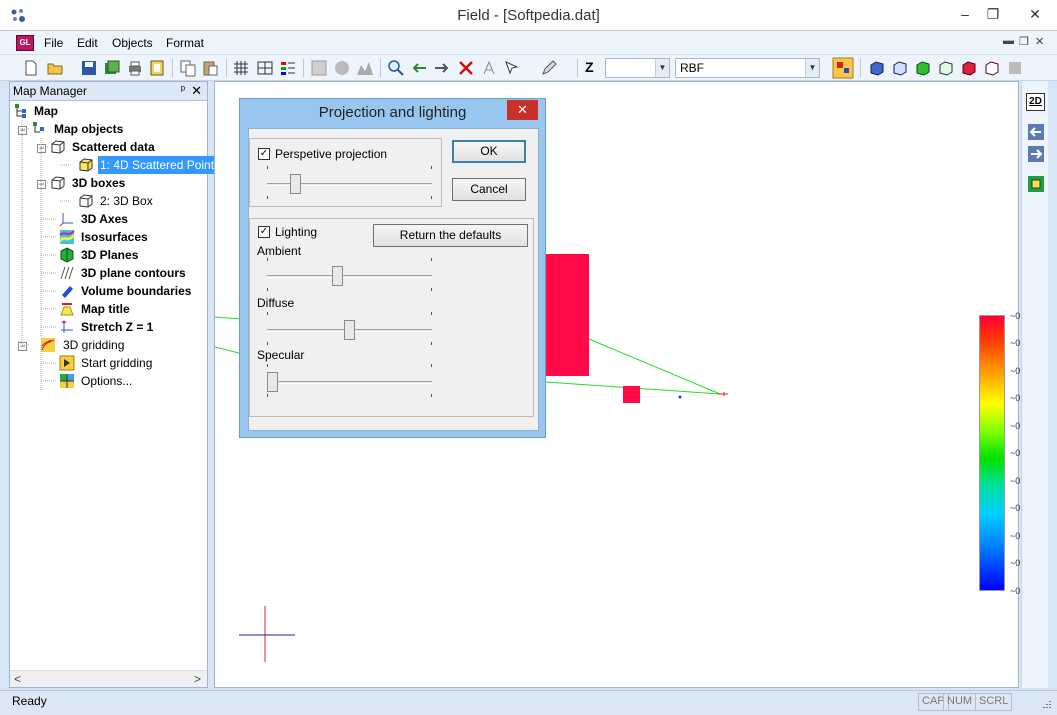 This screenshot has height=715, width=1057. Describe the element at coordinates (138, 201) in the screenshot. I see `tree-item-3d-box: 2: 3D Box` at that location.